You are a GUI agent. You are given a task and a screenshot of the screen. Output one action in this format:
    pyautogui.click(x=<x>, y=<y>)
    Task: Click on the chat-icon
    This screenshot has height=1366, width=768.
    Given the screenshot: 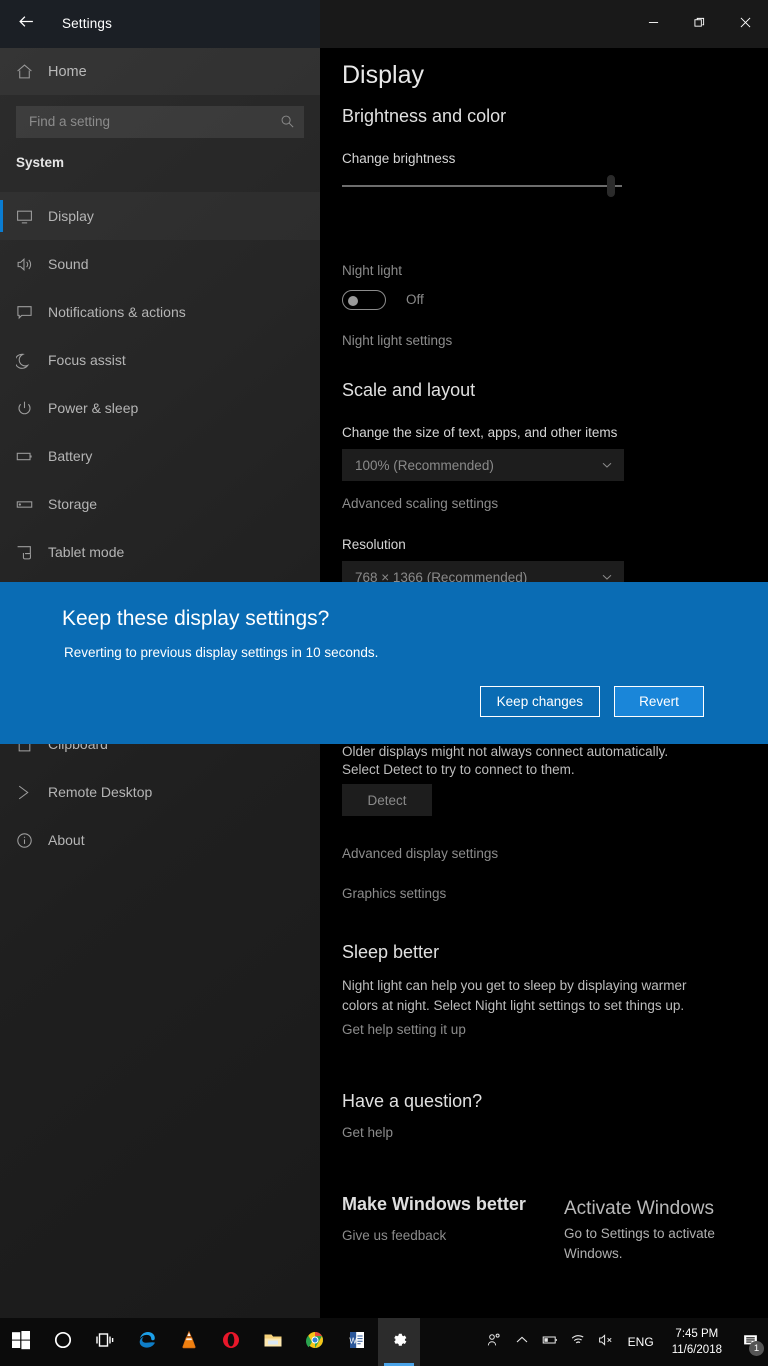 What is the action you would take?
    pyautogui.click(x=24, y=312)
    